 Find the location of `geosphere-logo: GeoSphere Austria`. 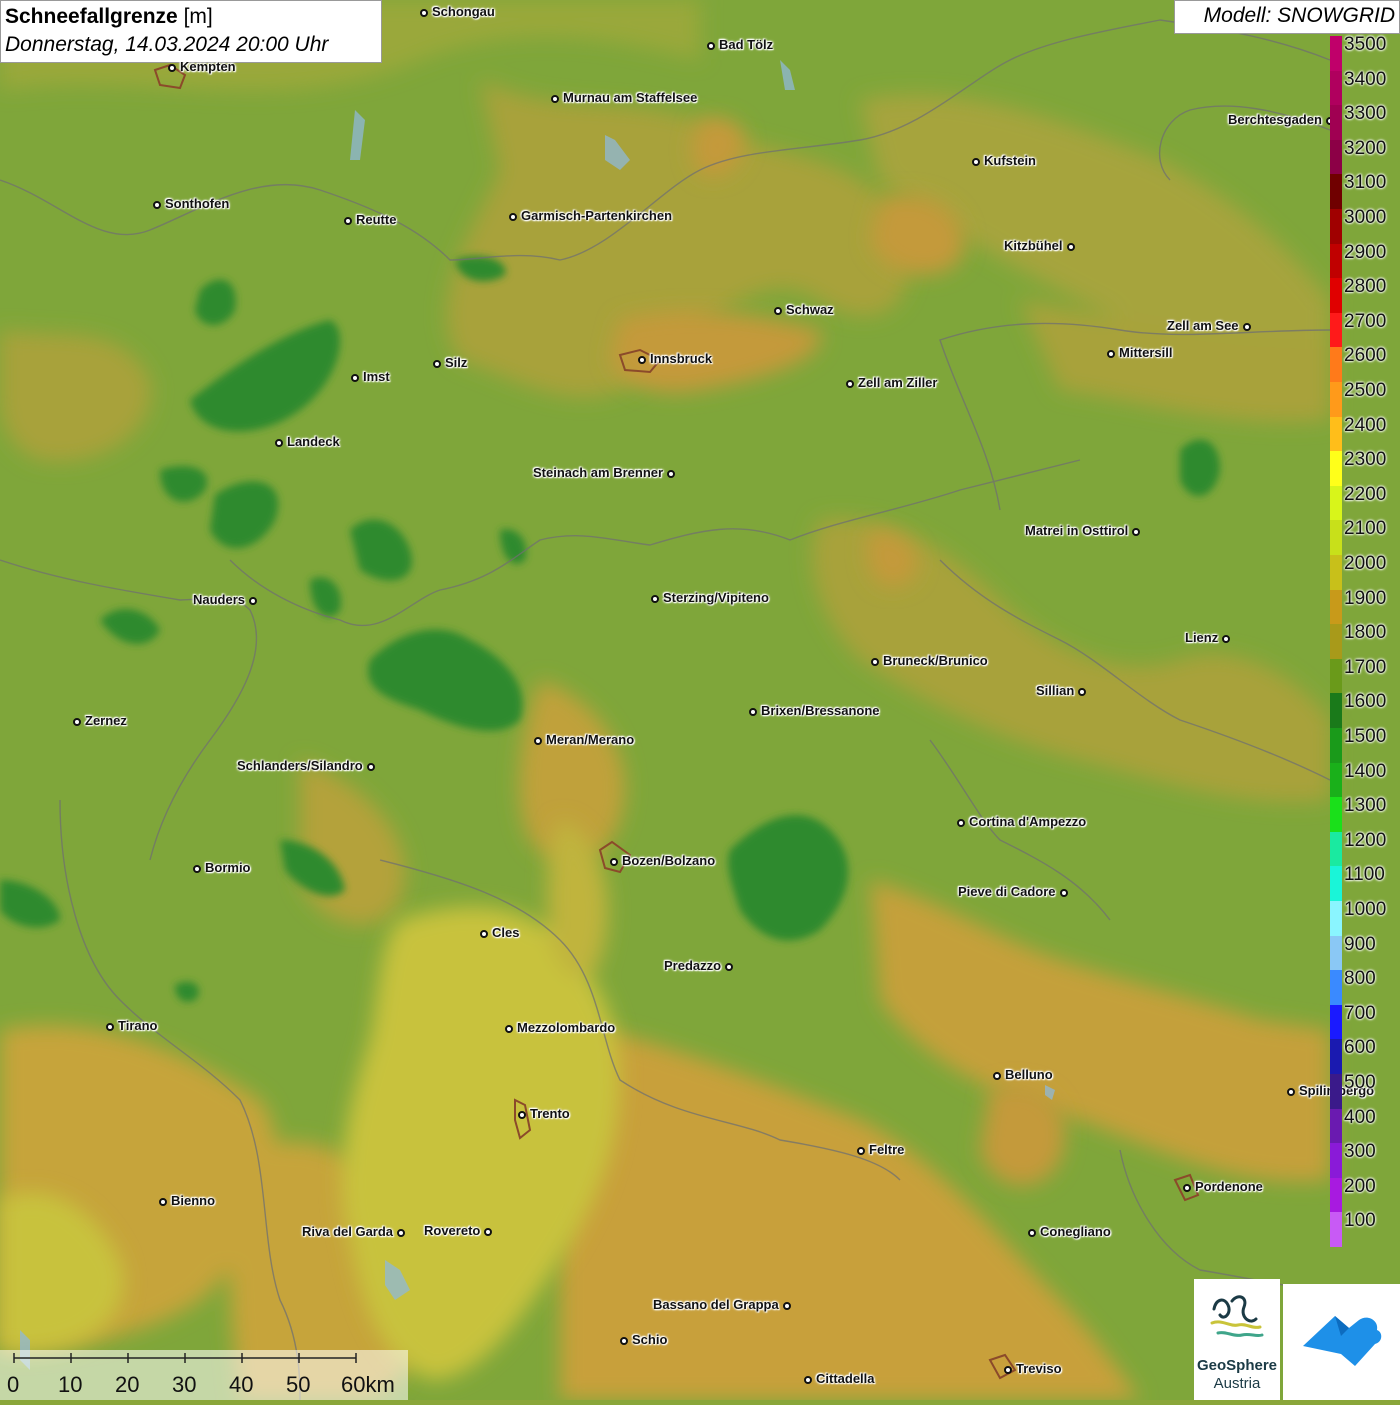

geosphere-logo: GeoSphere Austria is located at coordinates (1237, 1339).